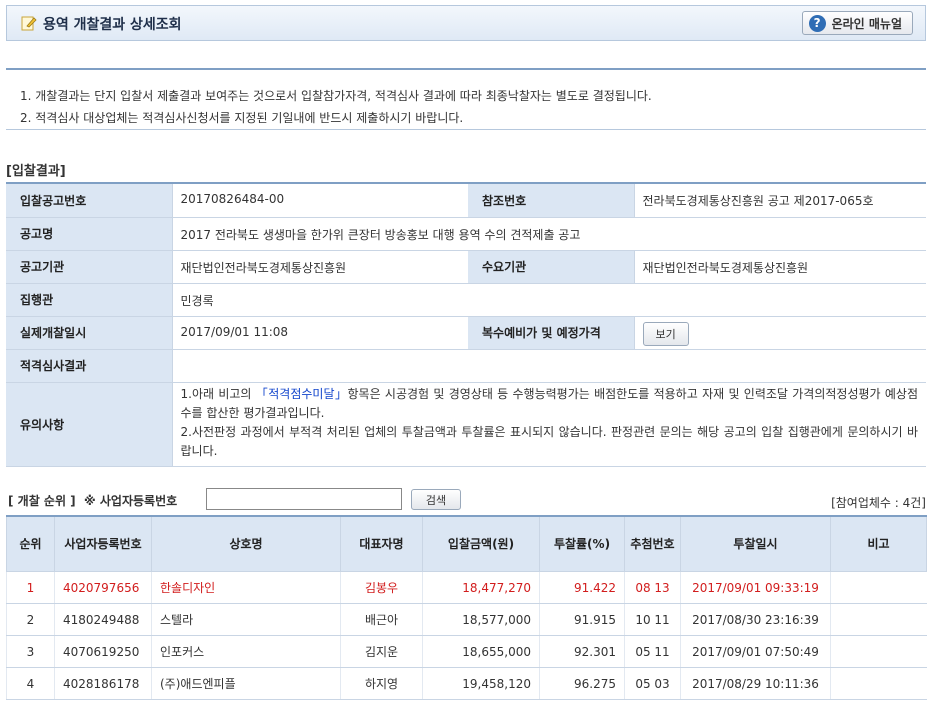 The image size is (939, 712). I want to click on agency-value: 재단법인전라북도경제통상진흥원, so click(320, 267).